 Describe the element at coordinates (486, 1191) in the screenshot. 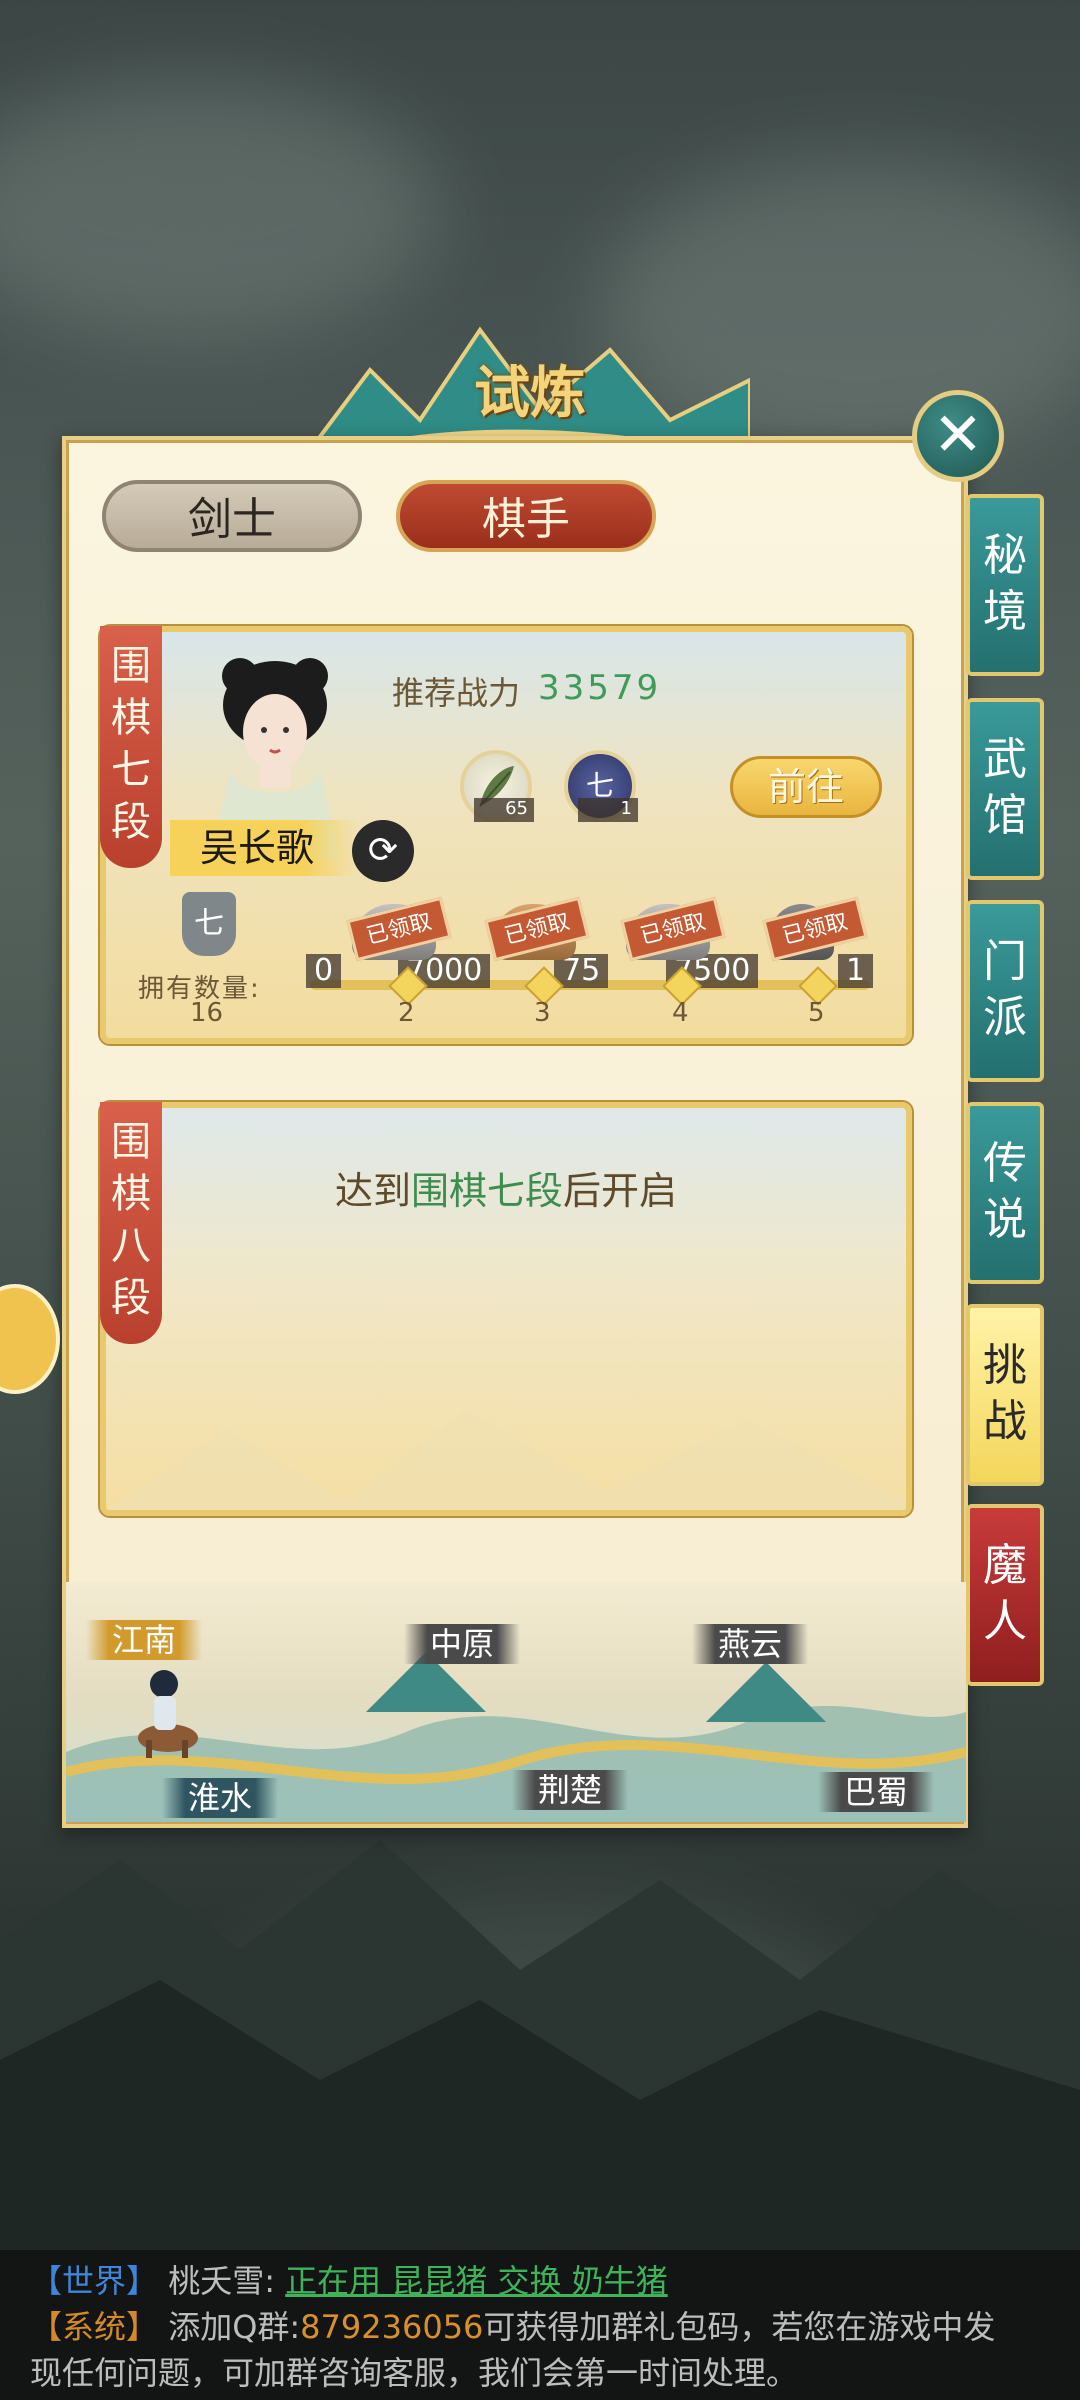

I see `unlock-hint-rank: 围棋七段` at that location.